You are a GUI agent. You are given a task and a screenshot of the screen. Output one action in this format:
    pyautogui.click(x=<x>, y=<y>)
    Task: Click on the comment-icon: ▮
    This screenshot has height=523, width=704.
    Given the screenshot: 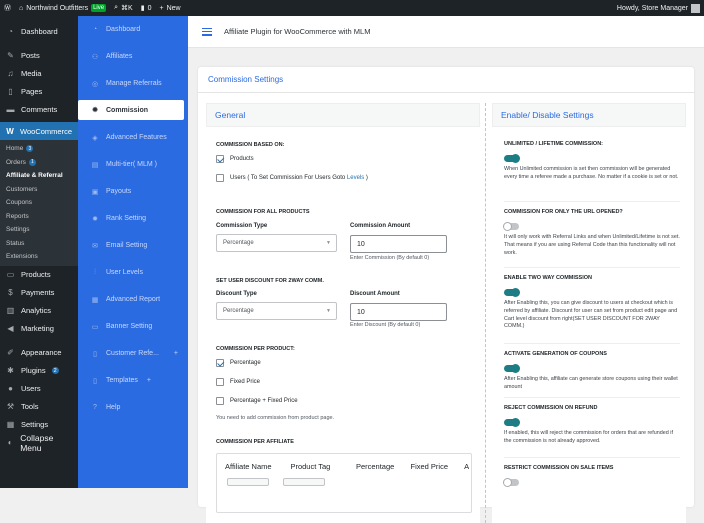 What is the action you would take?
    pyautogui.click(x=142, y=8)
    